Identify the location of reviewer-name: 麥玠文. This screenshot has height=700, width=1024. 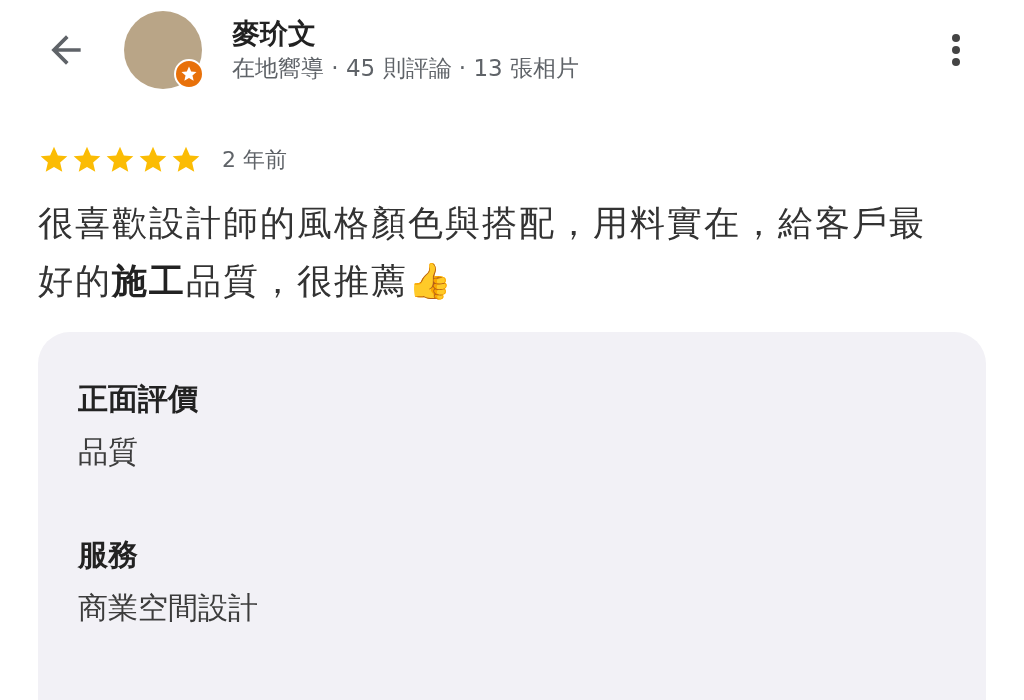
(274, 34).